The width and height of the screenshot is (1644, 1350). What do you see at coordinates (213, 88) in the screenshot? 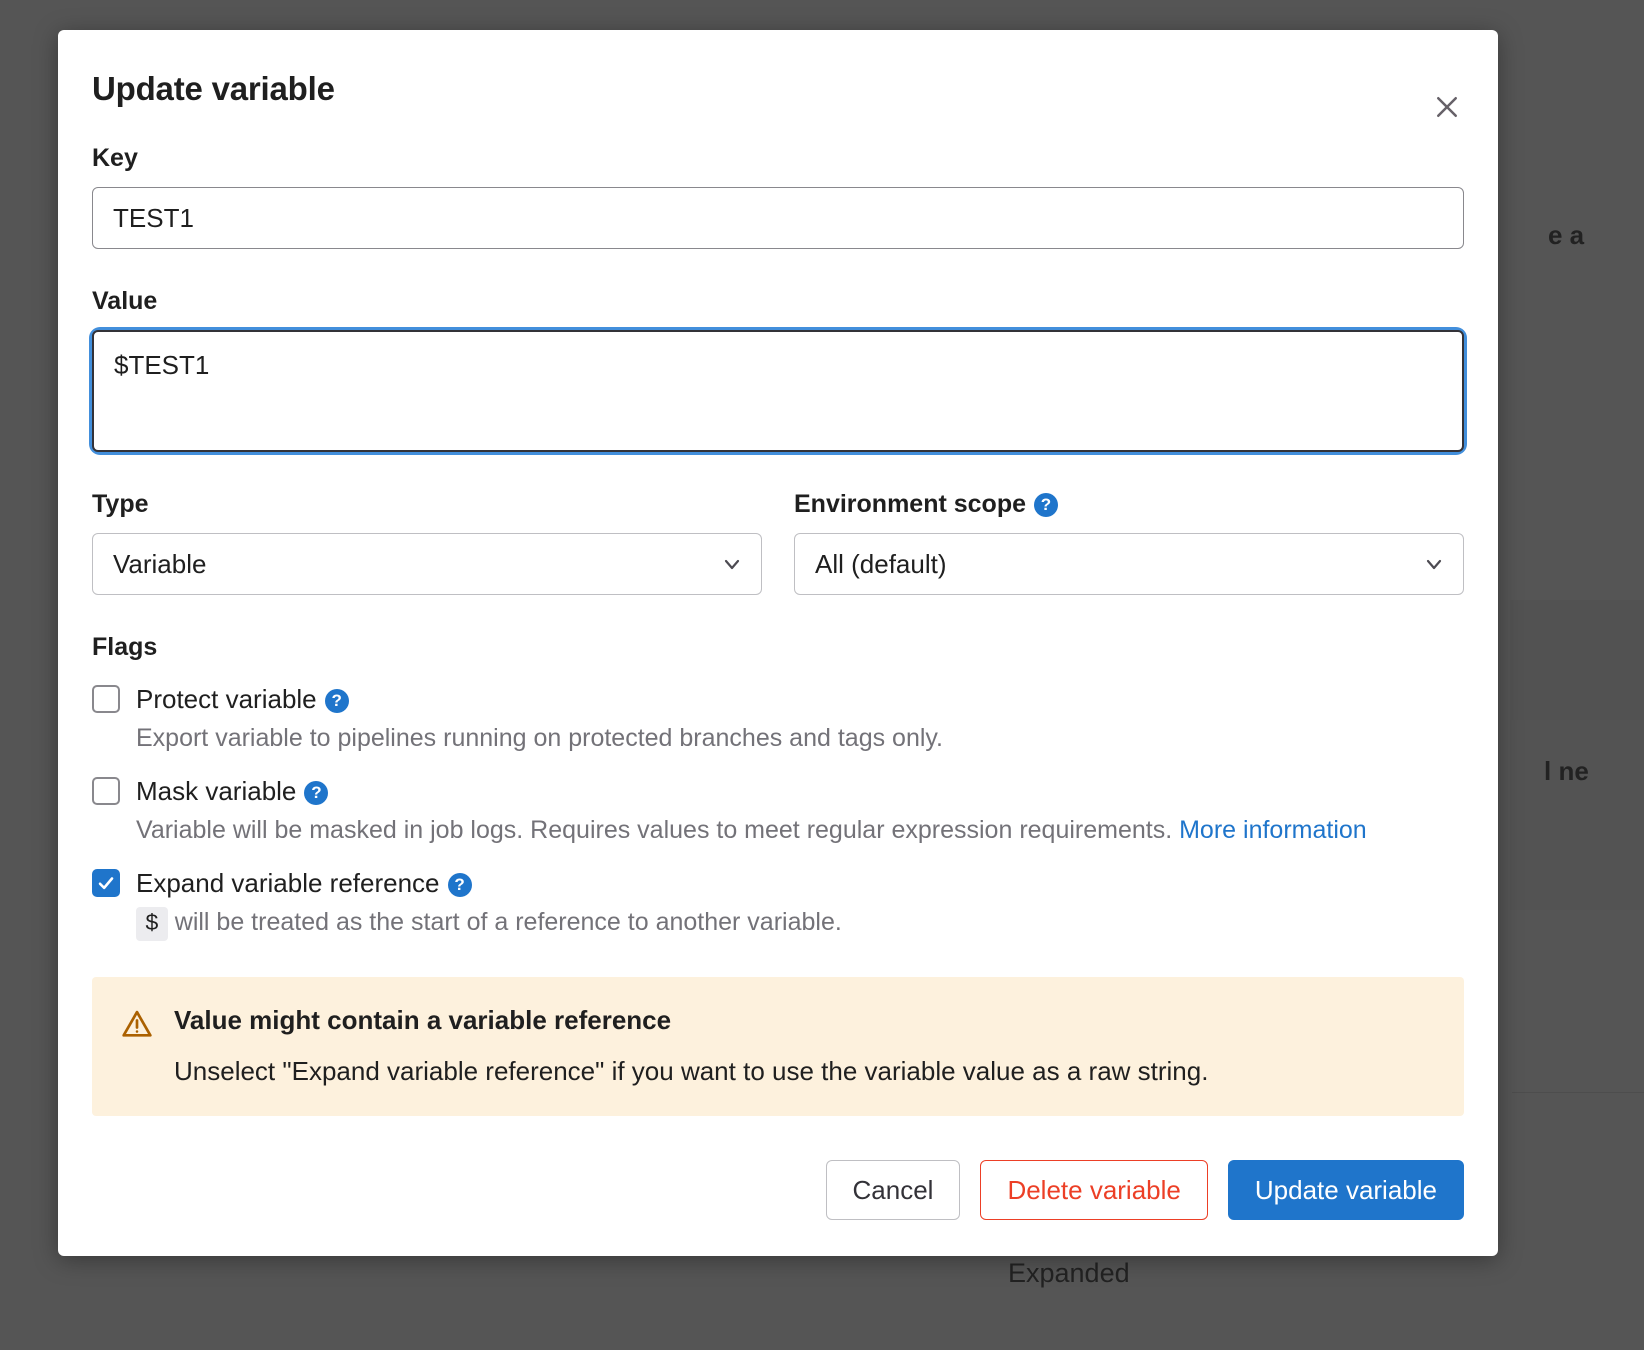
I see `modal-title: Update variable` at bounding box center [213, 88].